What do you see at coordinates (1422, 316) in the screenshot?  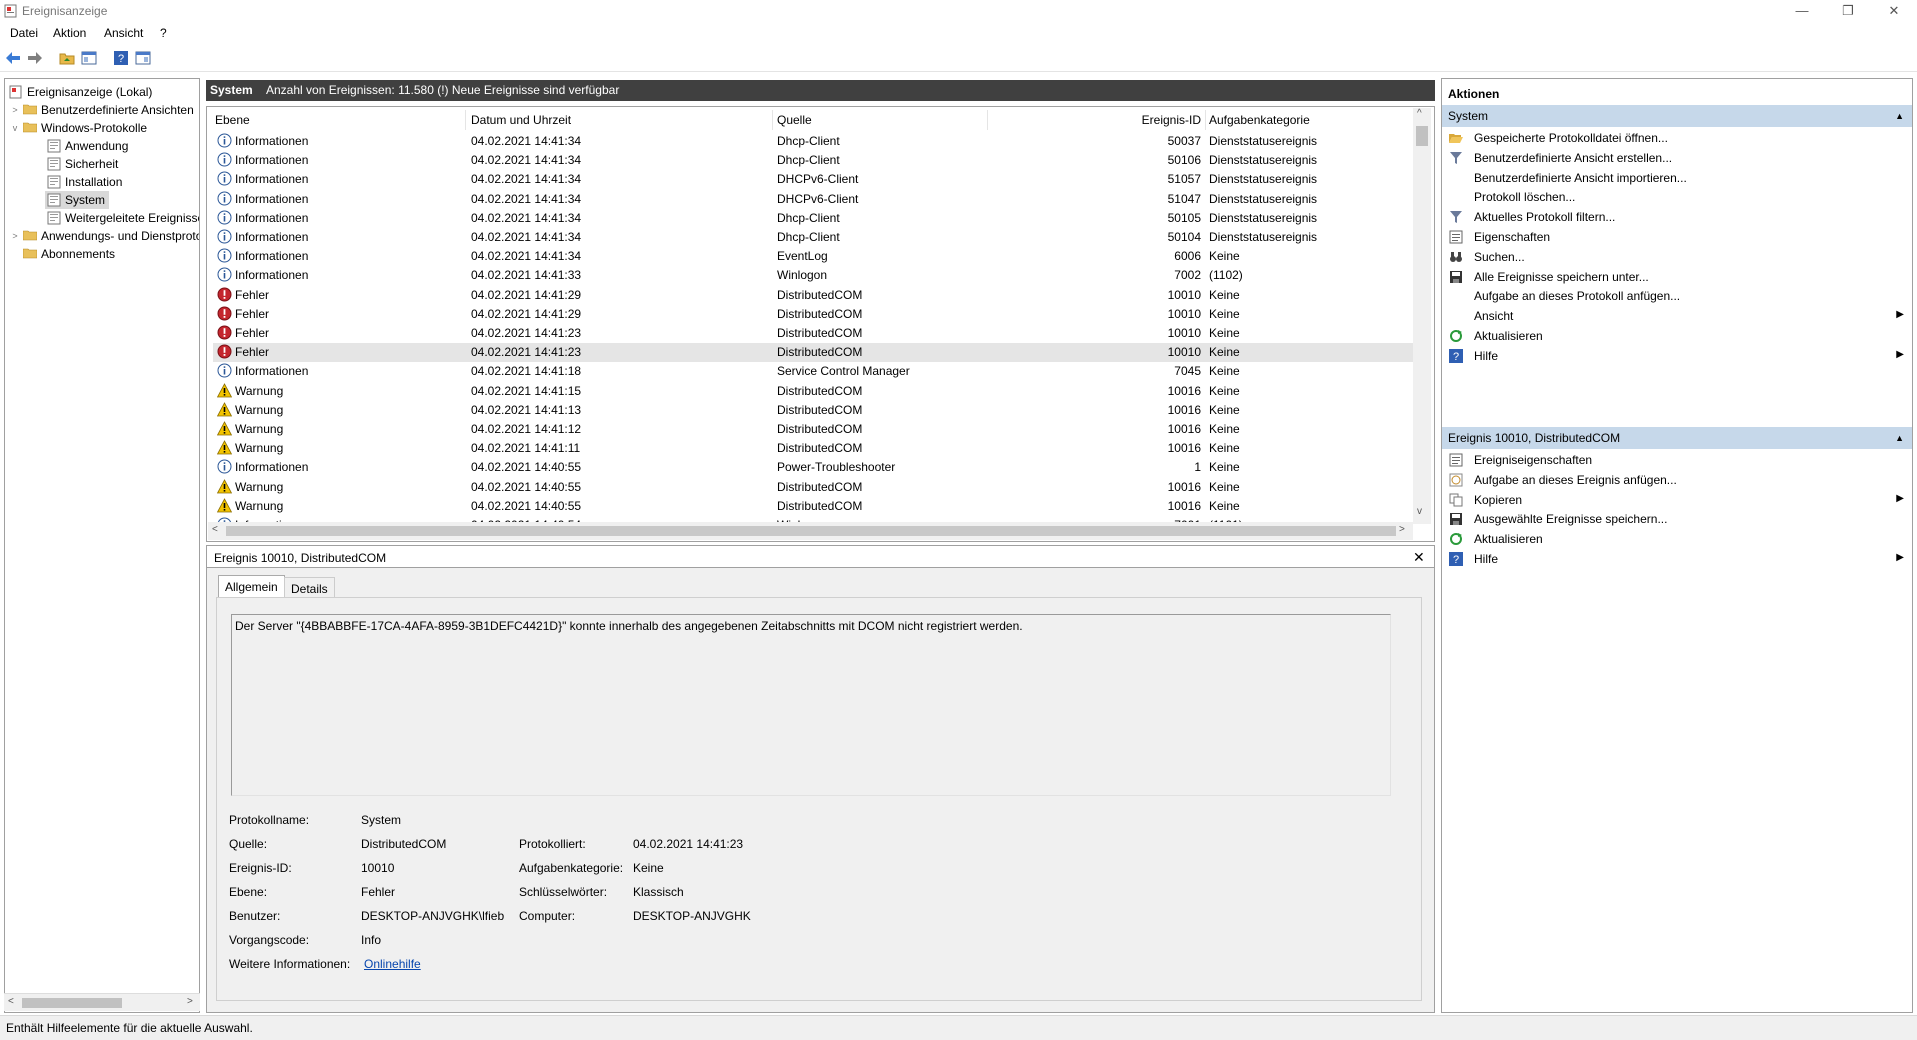 I see `list-vertical-scrollbar: ^ v` at bounding box center [1422, 316].